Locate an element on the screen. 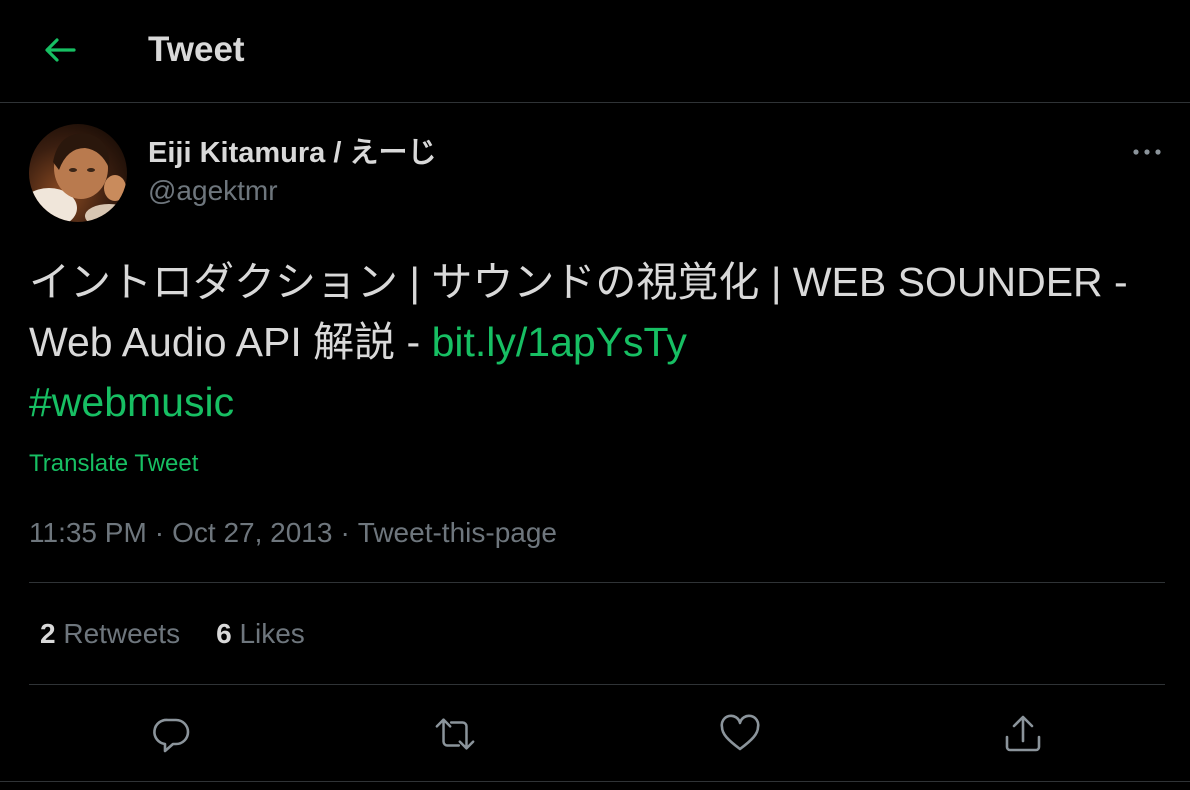  share-button is located at coordinates (1023, 734).